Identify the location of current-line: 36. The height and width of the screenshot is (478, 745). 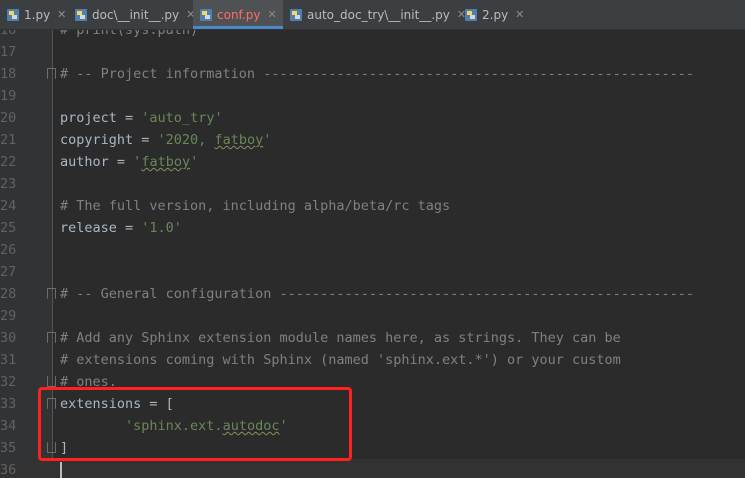
(372, 468).